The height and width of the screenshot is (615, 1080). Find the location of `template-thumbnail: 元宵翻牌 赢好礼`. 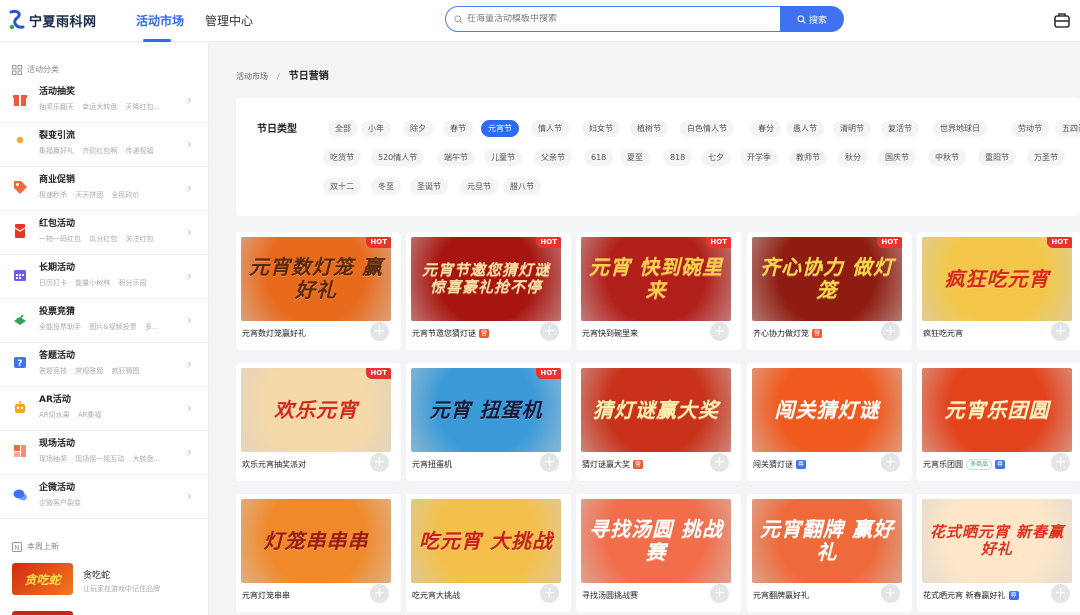

template-thumbnail: 元宵翻牌 赢好礼 is located at coordinates (827, 541).